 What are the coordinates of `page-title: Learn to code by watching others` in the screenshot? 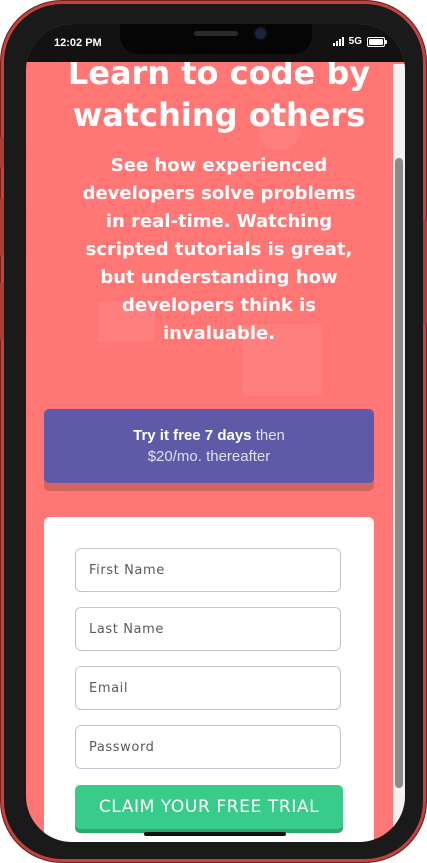 It's located at (219, 94).